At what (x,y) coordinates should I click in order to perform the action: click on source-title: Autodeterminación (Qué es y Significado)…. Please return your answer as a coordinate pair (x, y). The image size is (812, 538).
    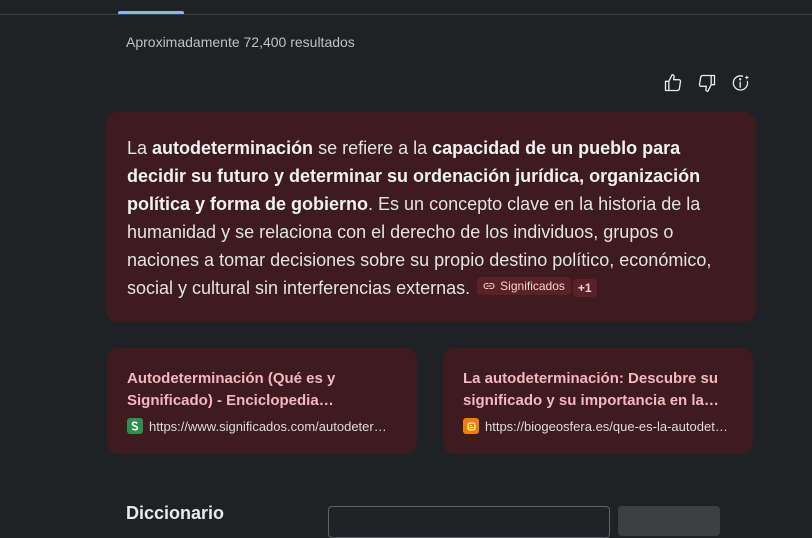
    Looking at the image, I should click on (262, 390).